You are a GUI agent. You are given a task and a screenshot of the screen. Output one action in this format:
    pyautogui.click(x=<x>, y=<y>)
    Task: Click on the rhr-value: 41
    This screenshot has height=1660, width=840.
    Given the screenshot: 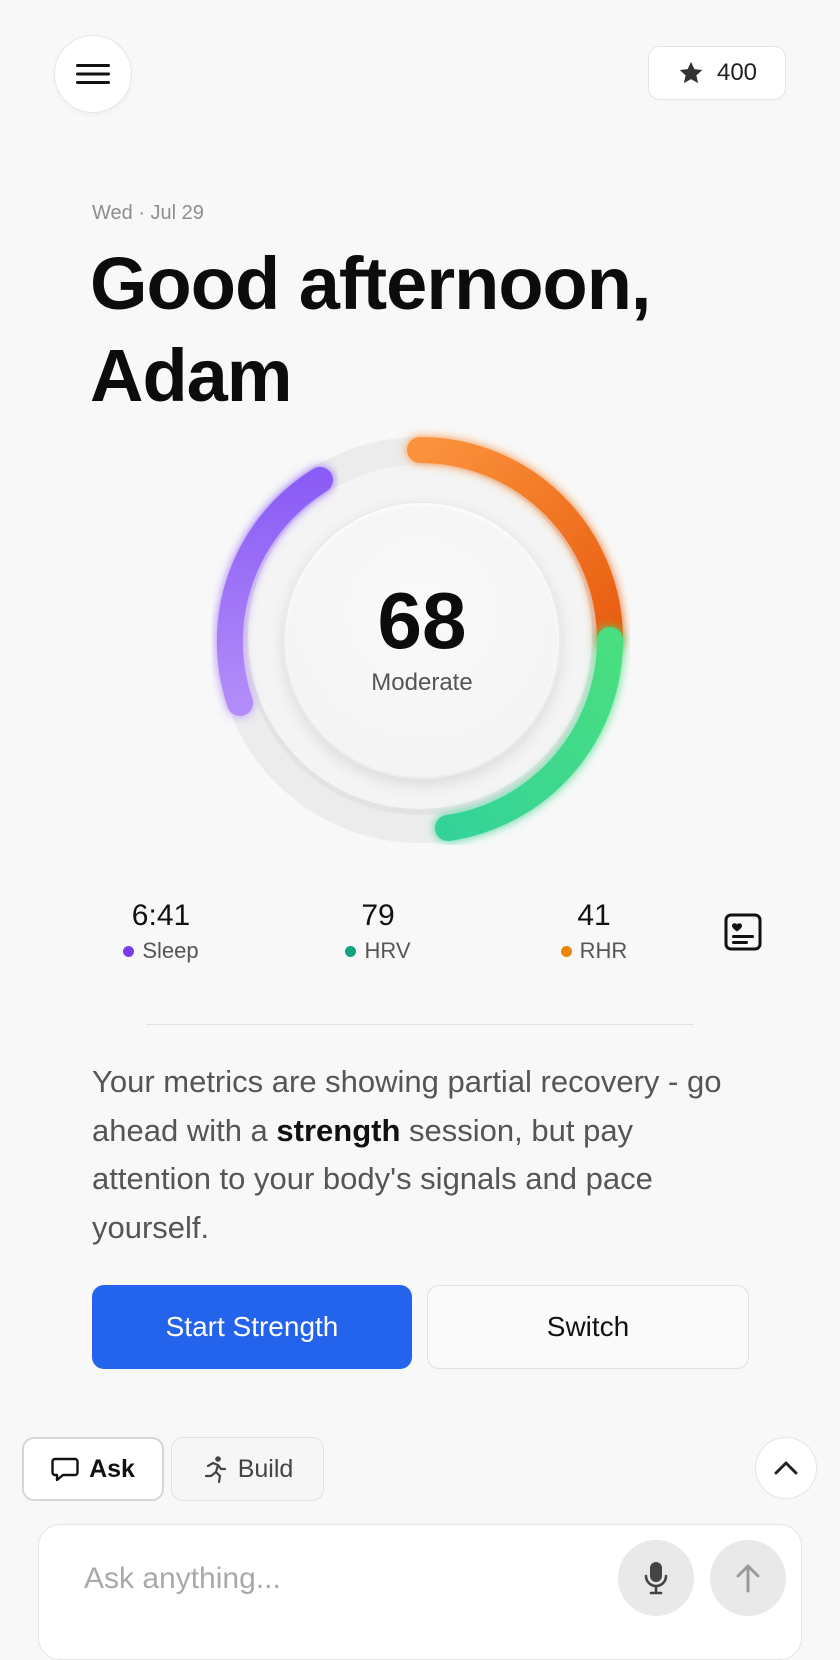 What is the action you would take?
    pyautogui.click(x=594, y=915)
    